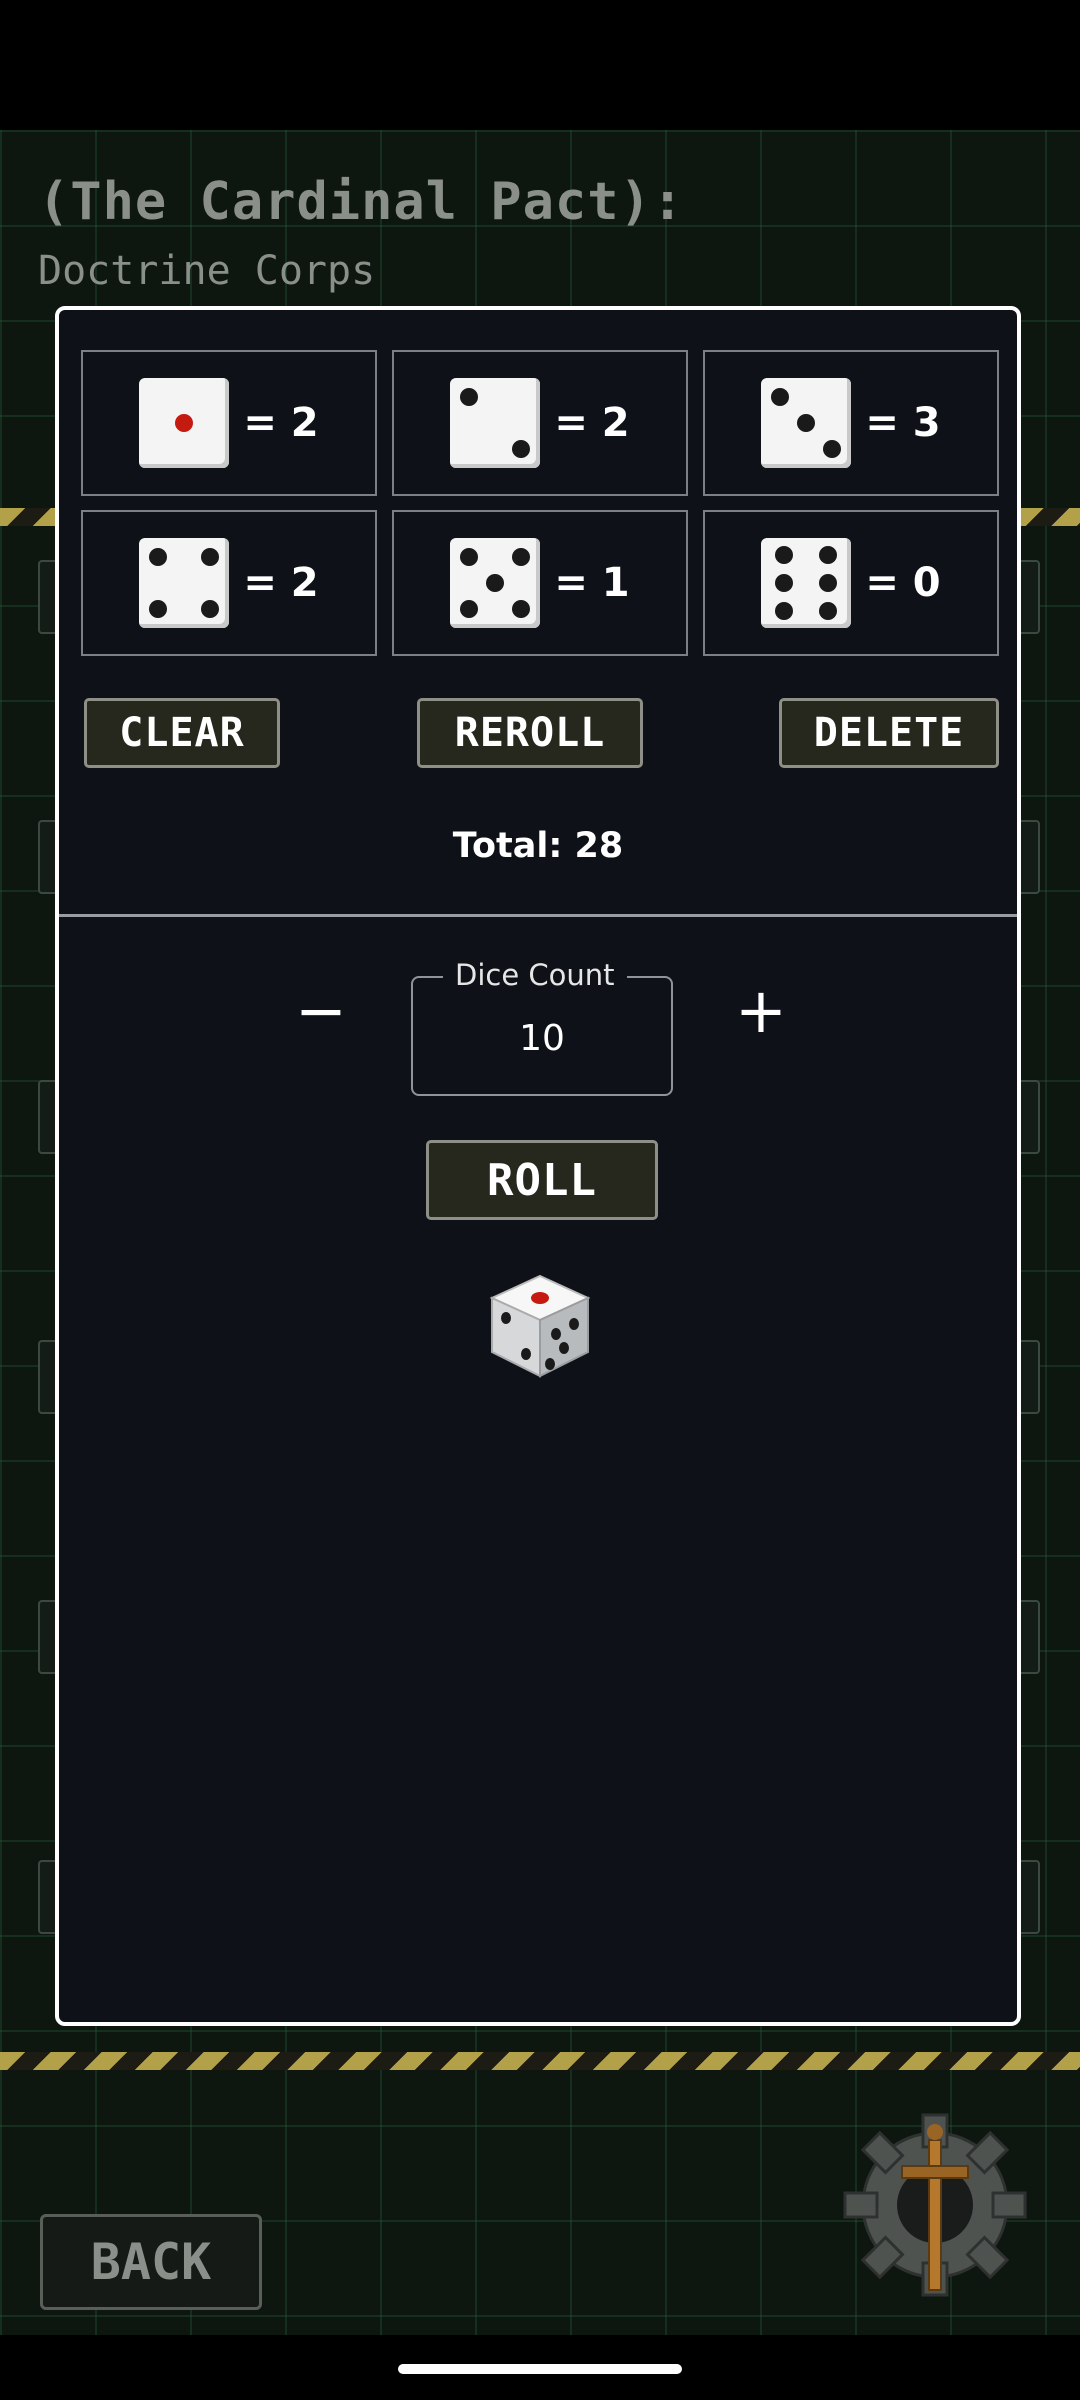  What do you see at coordinates (935, 2205) in the screenshot?
I see `gear-sword-icon` at bounding box center [935, 2205].